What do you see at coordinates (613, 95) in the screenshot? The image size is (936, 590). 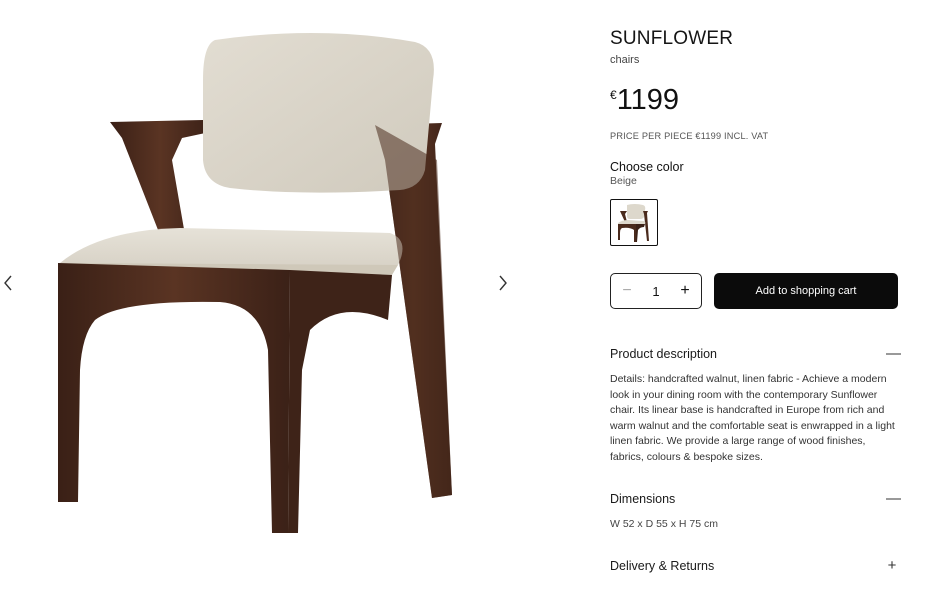 I see `currency-symbol: €` at bounding box center [613, 95].